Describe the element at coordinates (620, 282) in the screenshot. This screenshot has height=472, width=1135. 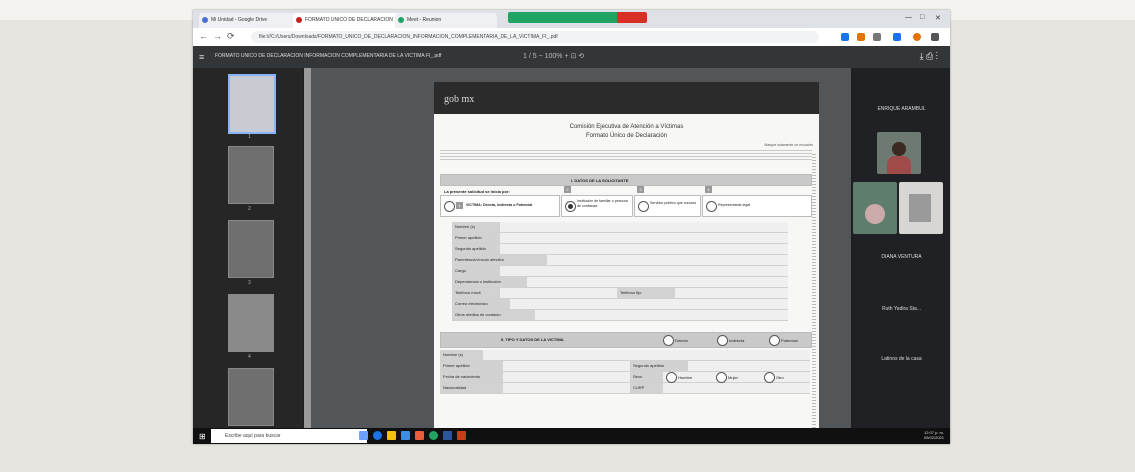
I see `form-row: Dependencia o institución` at that location.